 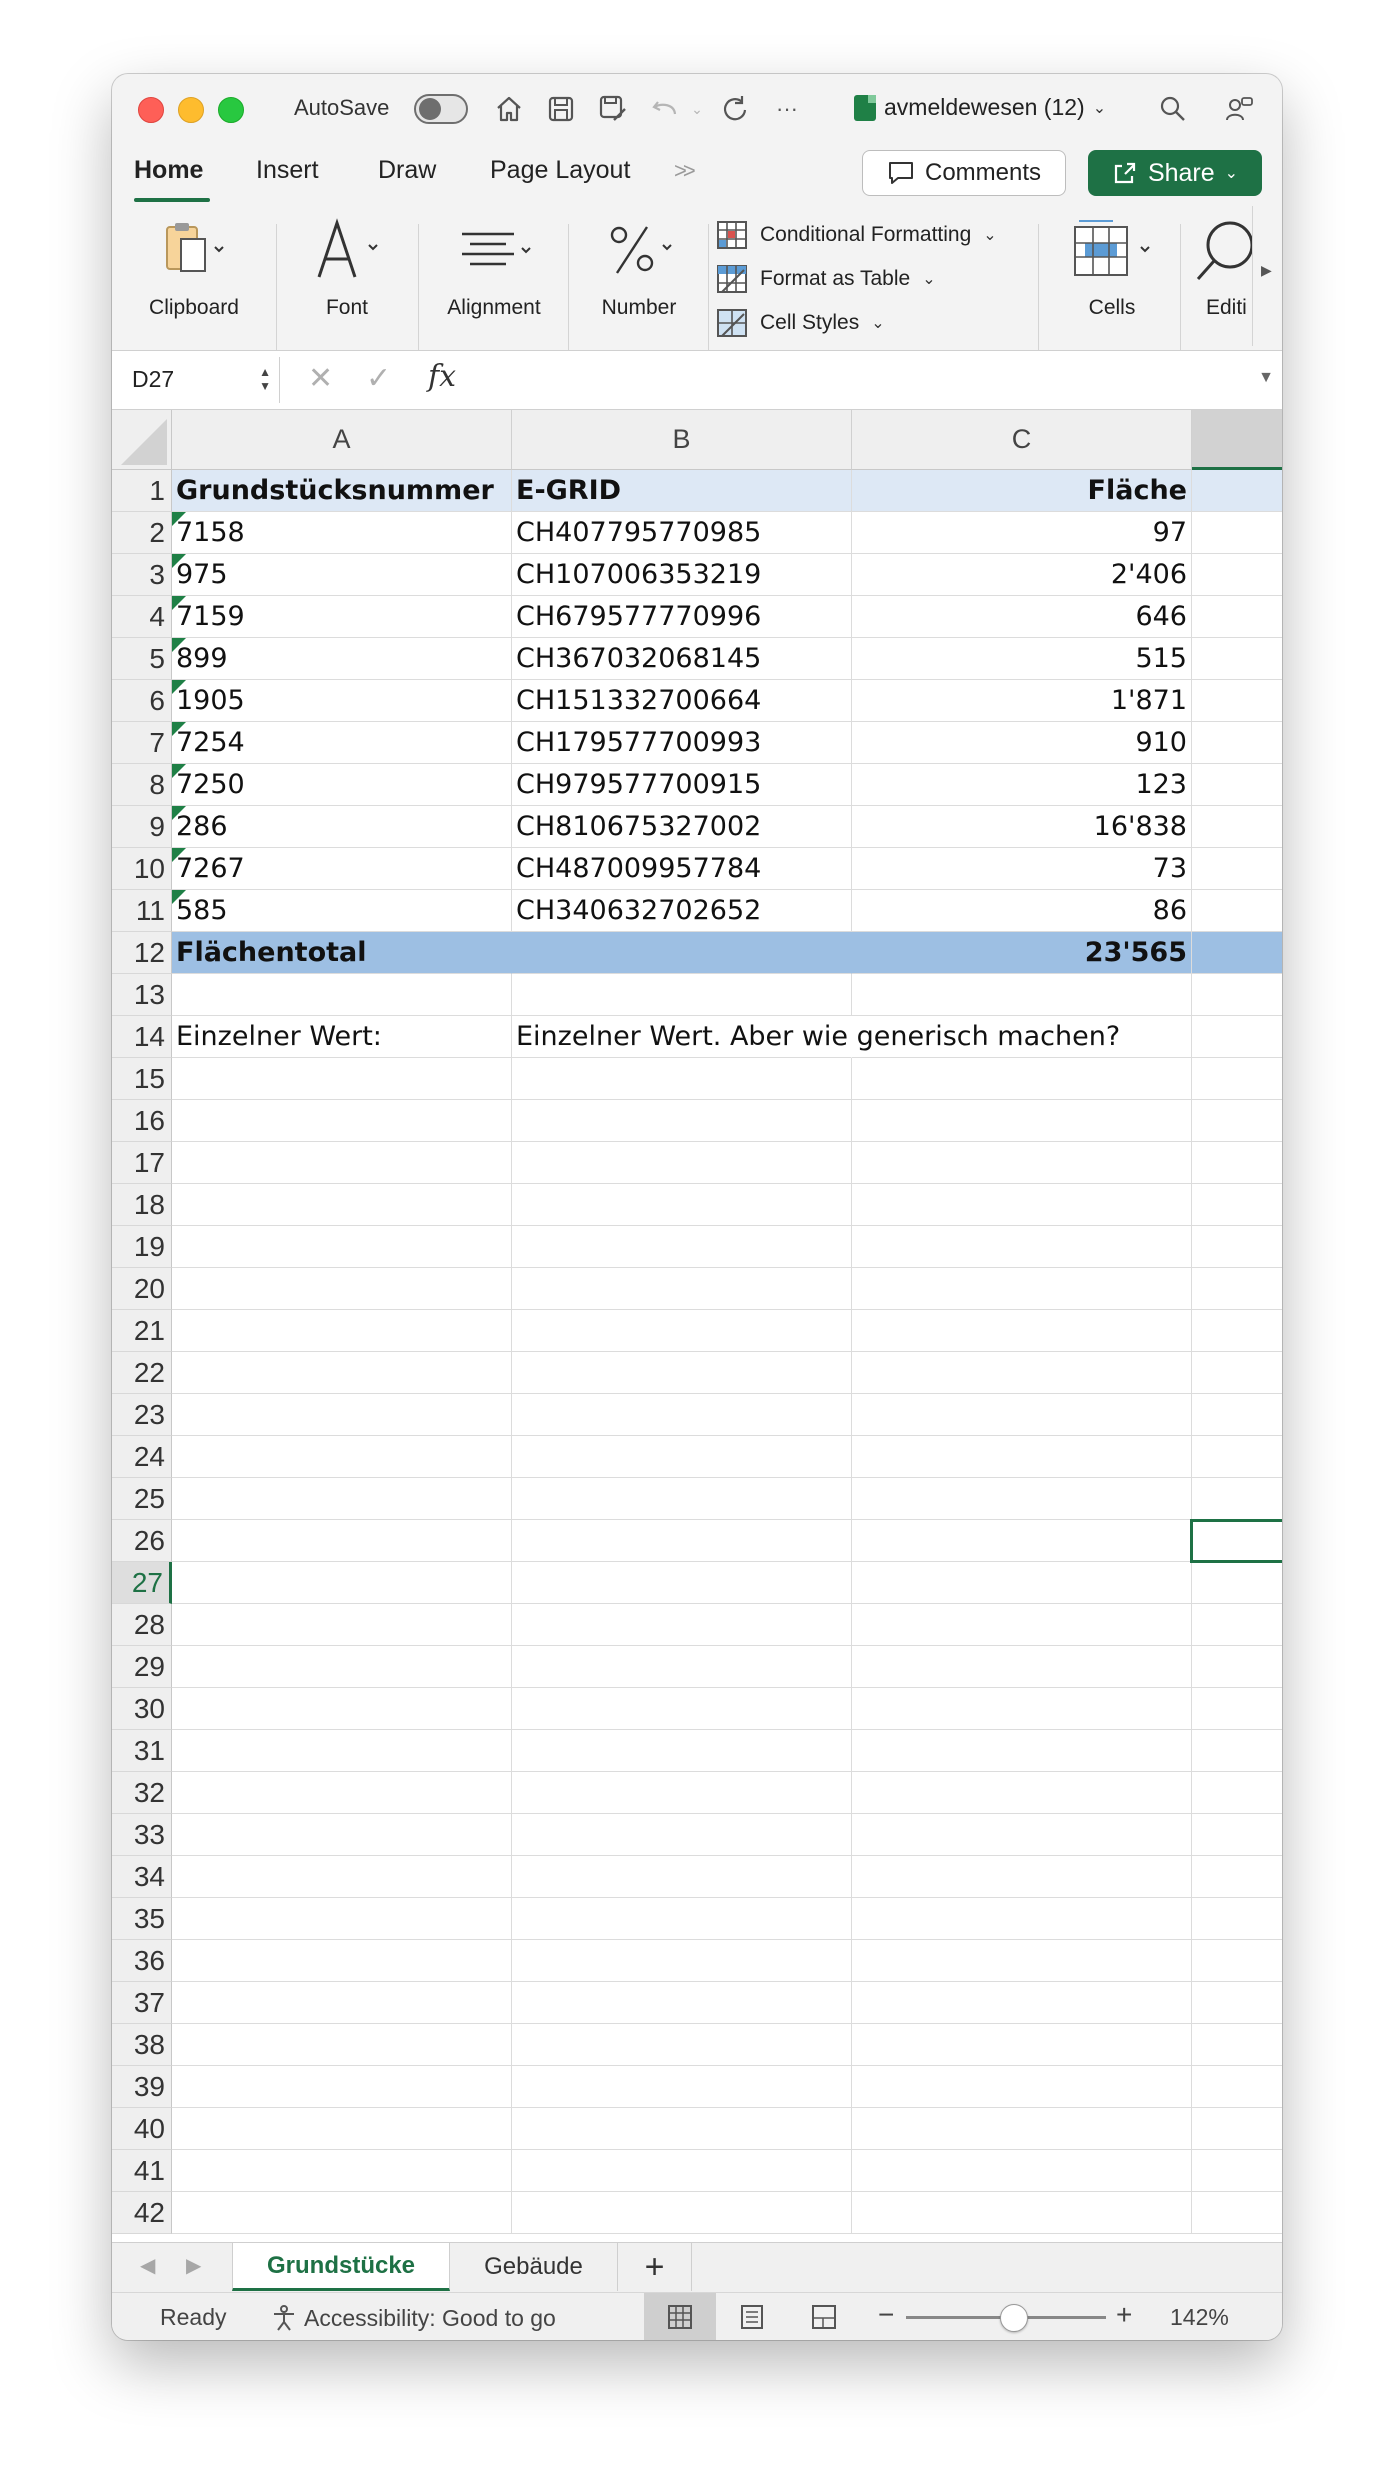 What do you see at coordinates (142, 1961) in the screenshot?
I see `row-header: 36` at bounding box center [142, 1961].